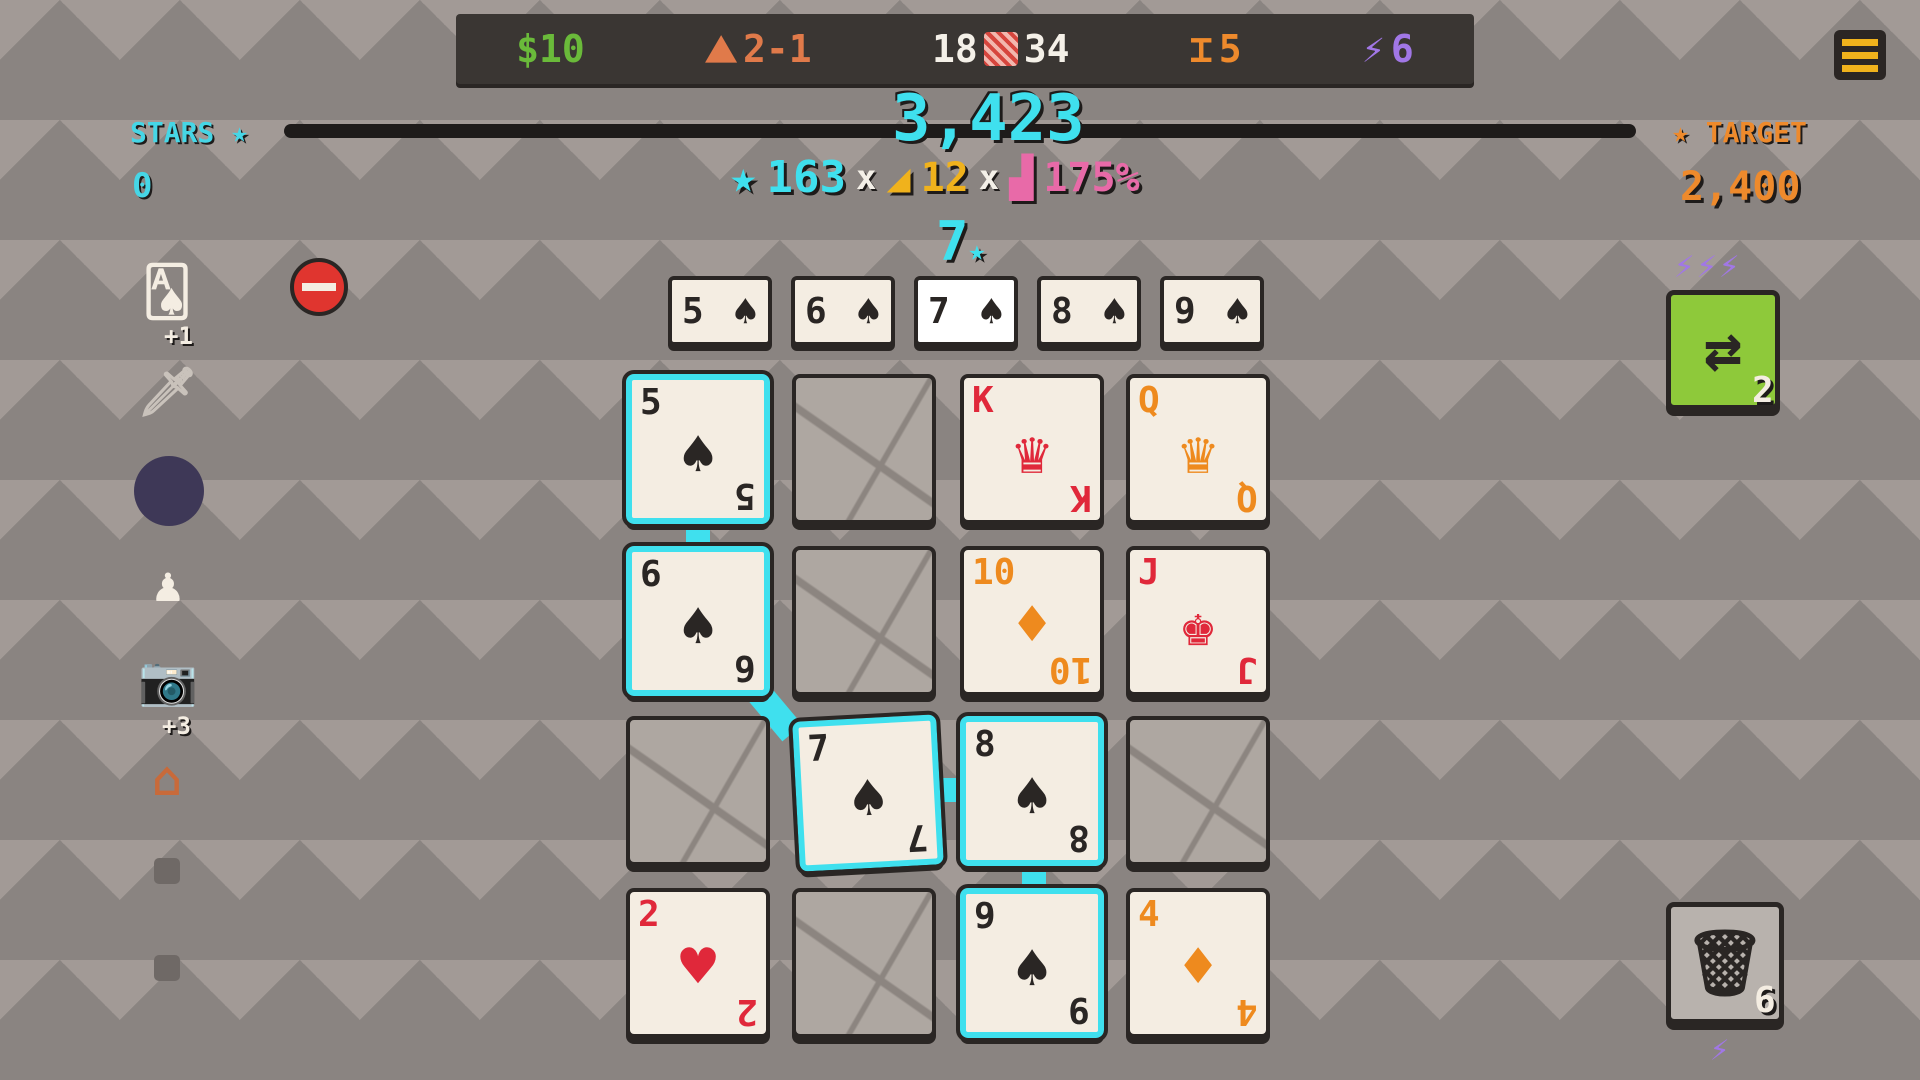  What do you see at coordinates (168, 680) in the screenshot?
I see `camera-relic-icon: 📷` at bounding box center [168, 680].